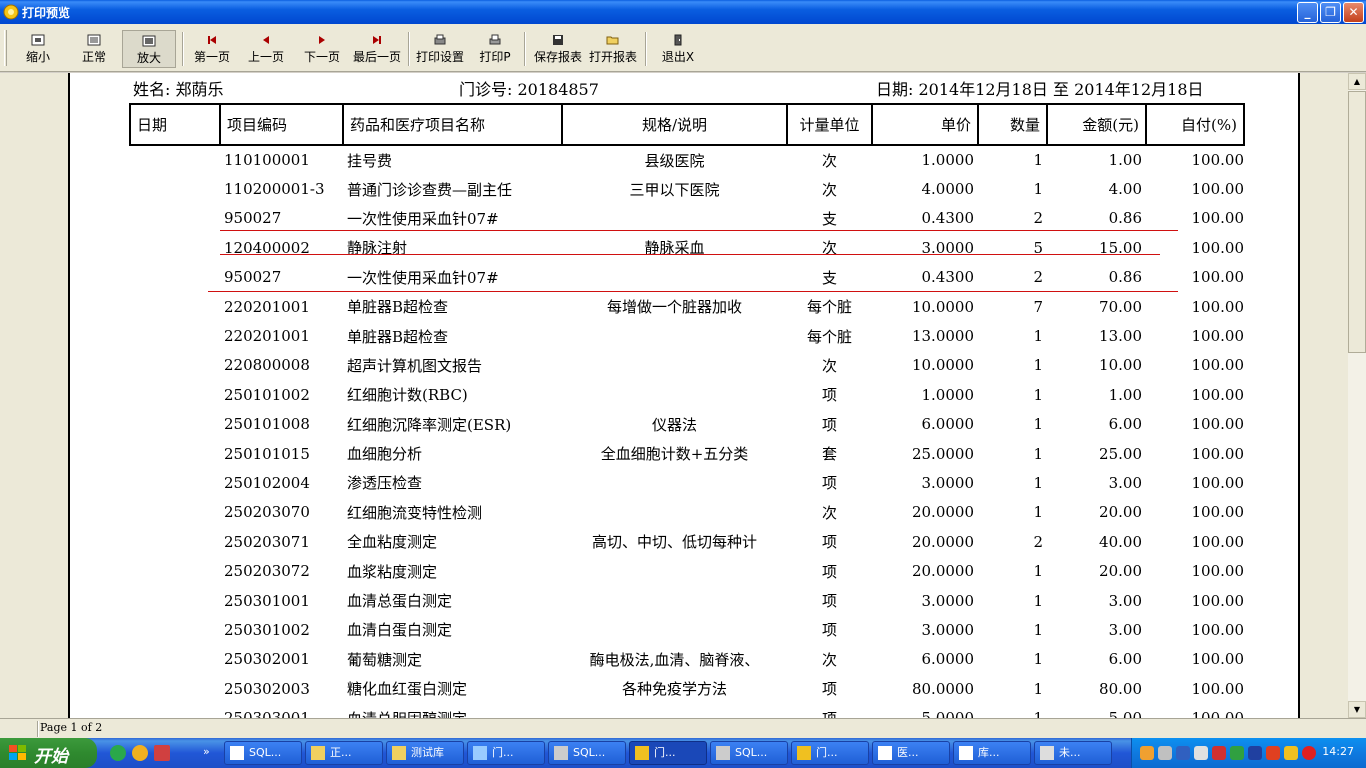 This screenshot has width=1366, height=768. What do you see at coordinates (149, 49) in the screenshot?
I see `zoom-in-button: 放大` at bounding box center [149, 49].